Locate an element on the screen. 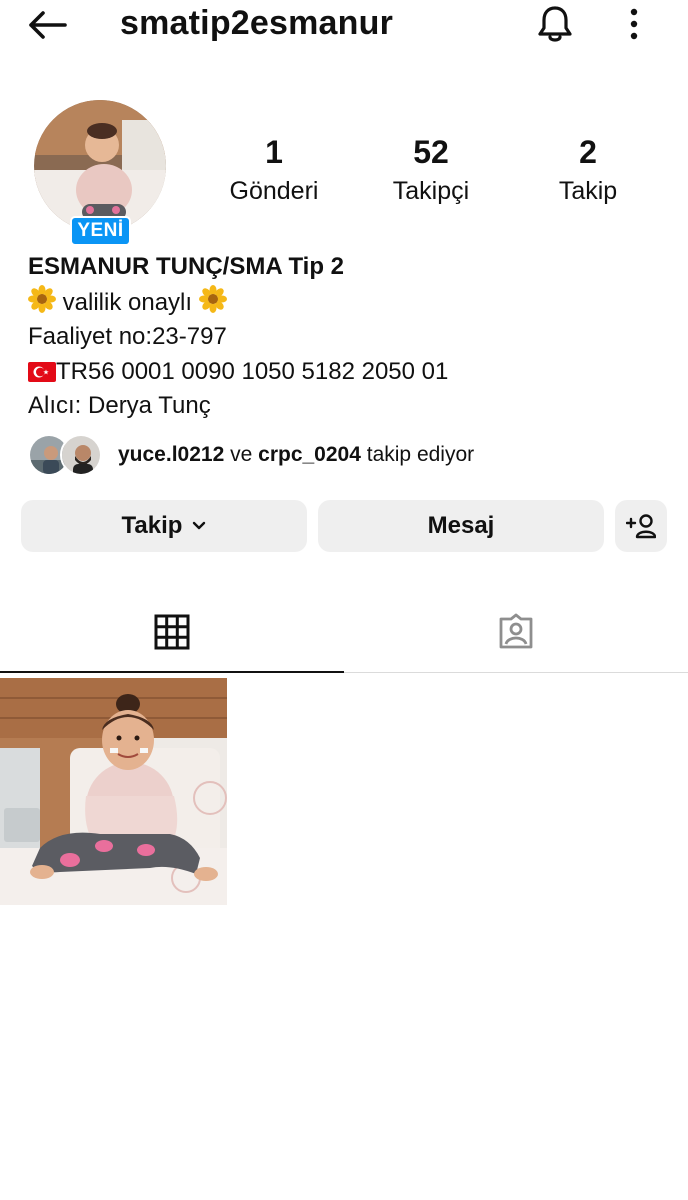  profile-username: smatip2esmanur is located at coordinates (257, 23).